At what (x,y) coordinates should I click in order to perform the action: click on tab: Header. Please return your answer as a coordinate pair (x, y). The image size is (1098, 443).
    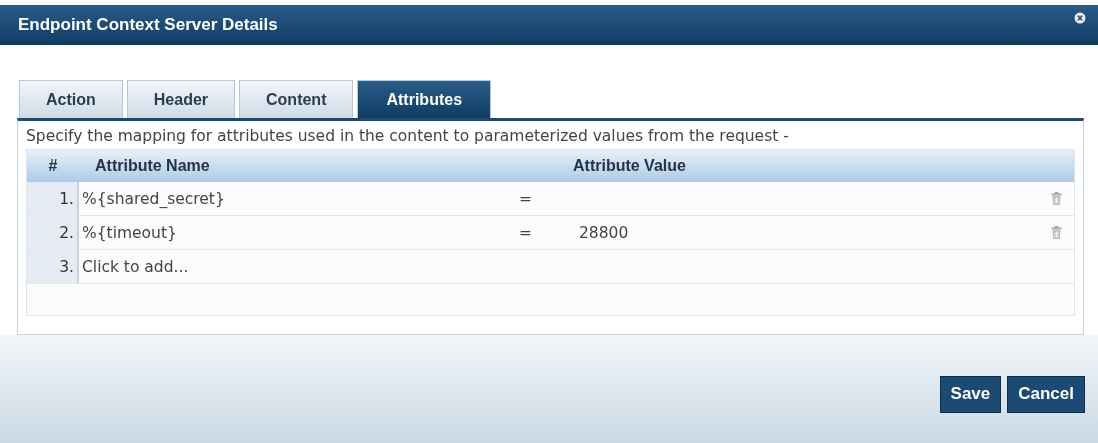
    Looking at the image, I should click on (181, 99).